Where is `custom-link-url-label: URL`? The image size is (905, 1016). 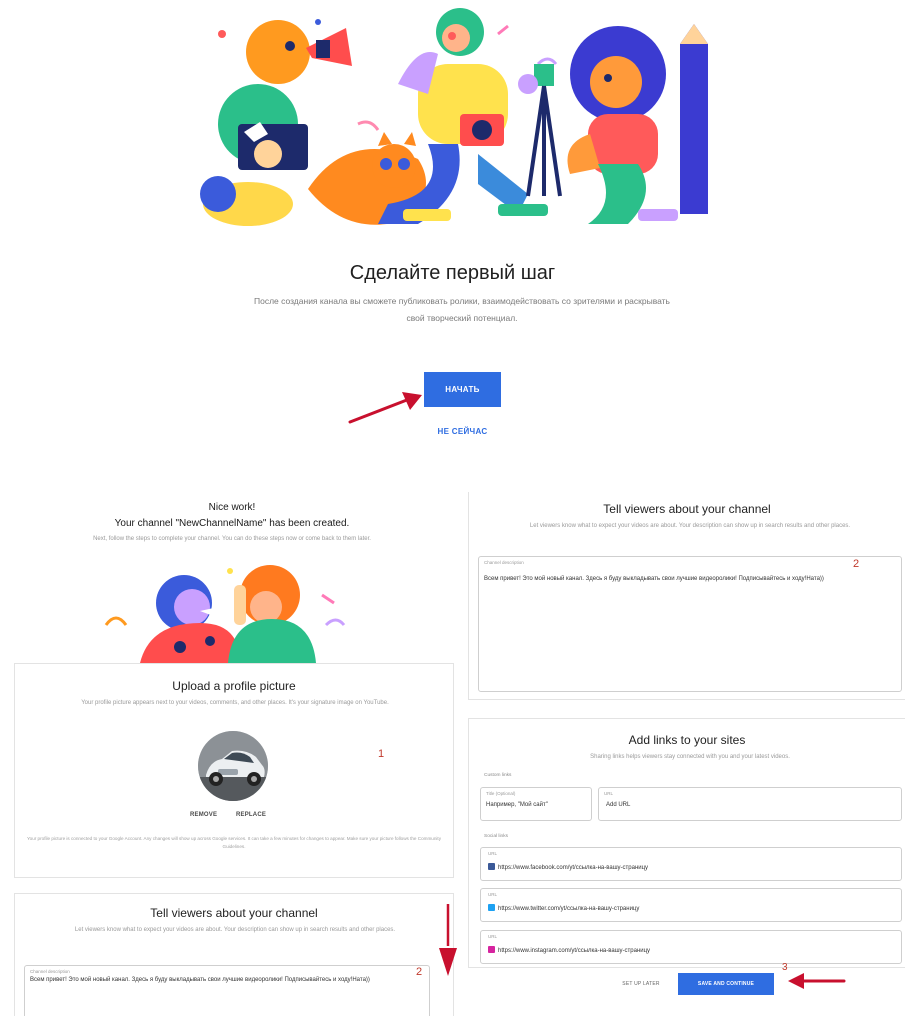 custom-link-url-label: URL is located at coordinates (609, 793).